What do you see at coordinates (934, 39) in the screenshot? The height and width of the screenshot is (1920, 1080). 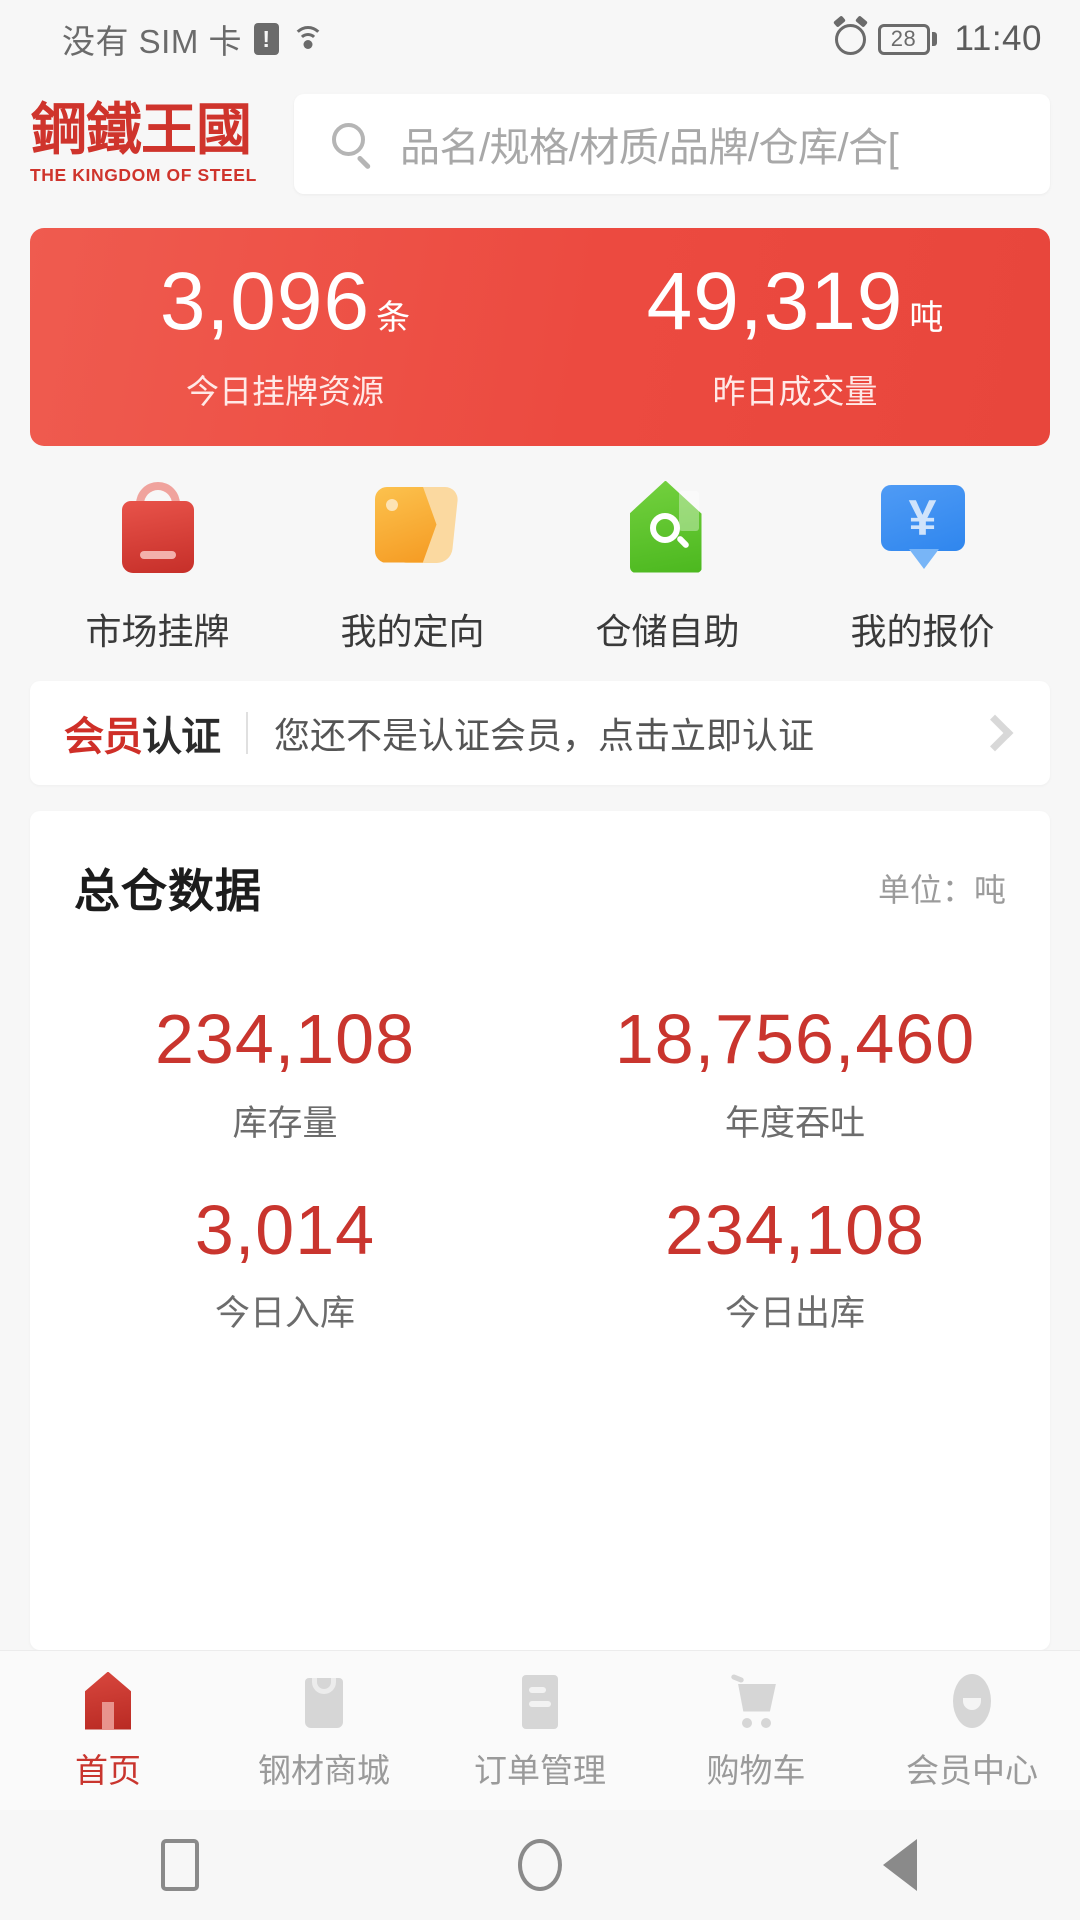 I see `battery-tip` at bounding box center [934, 39].